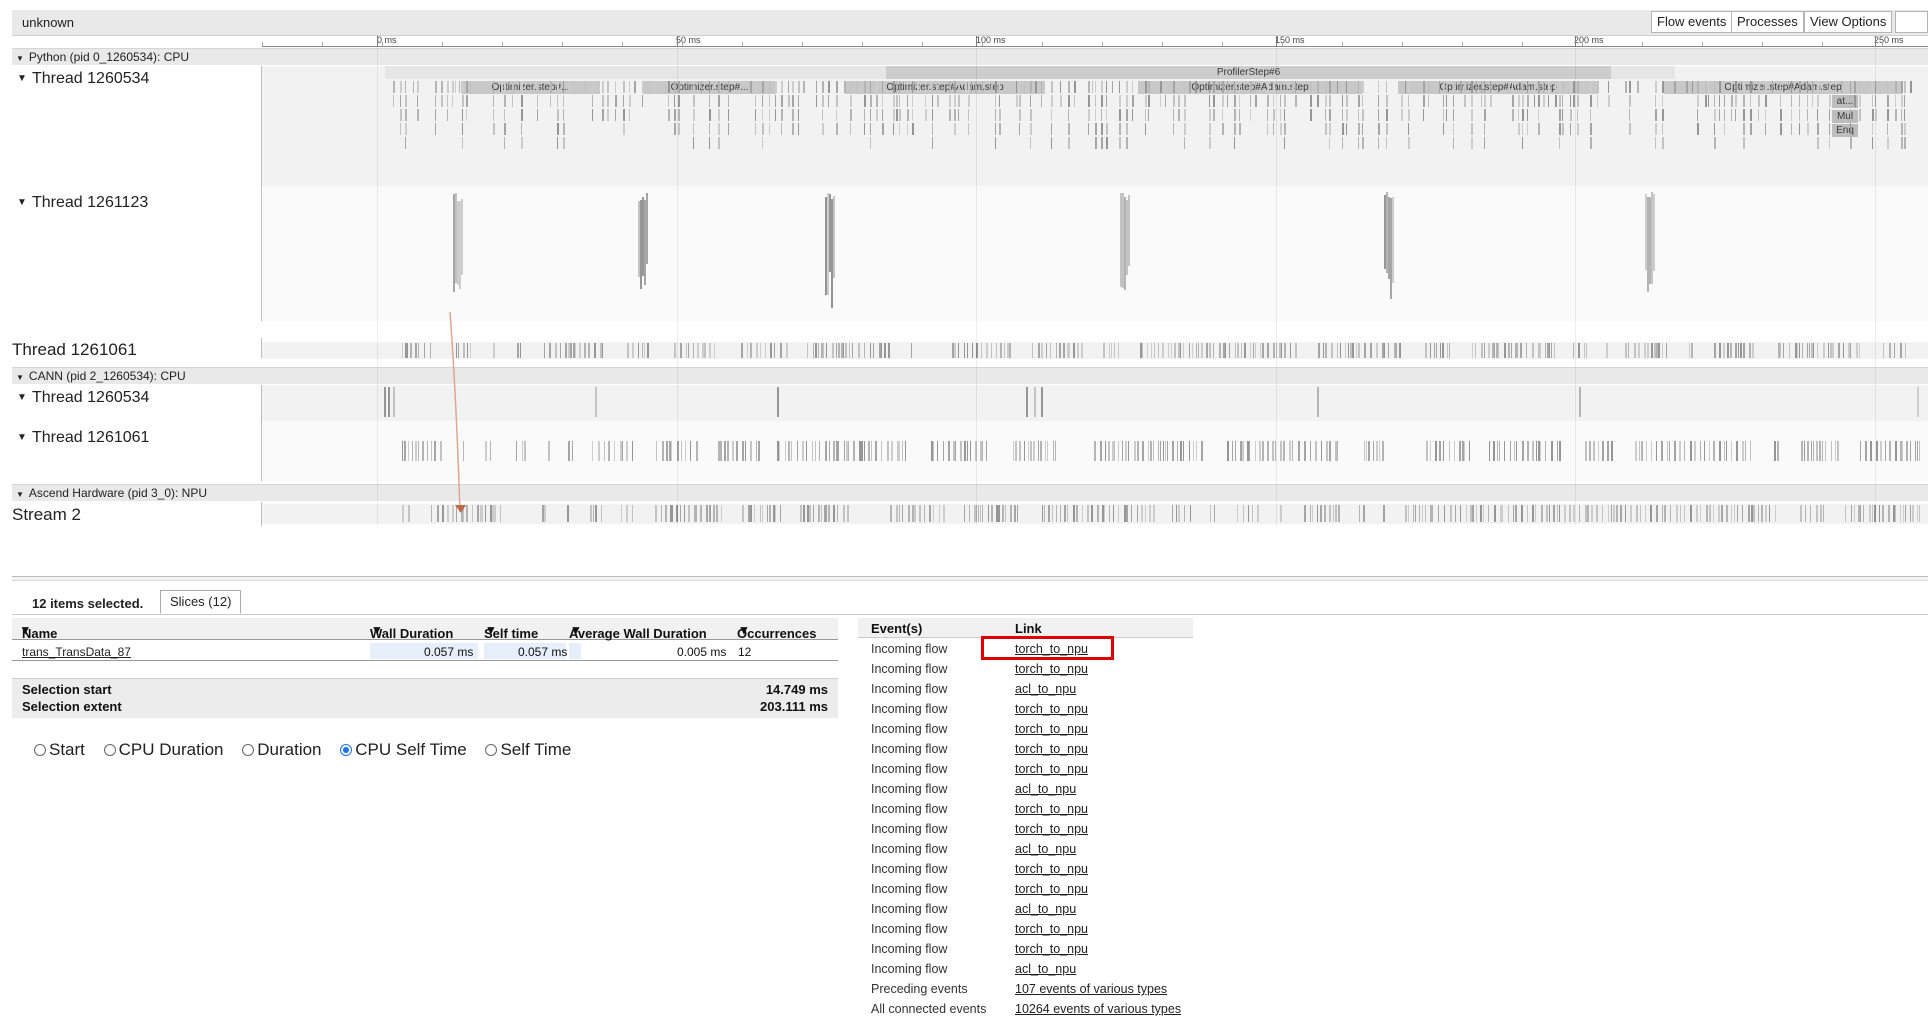 The image size is (1928, 1026). What do you see at coordinates (201, 602) in the screenshot?
I see `tab-slices: Slices (12)` at bounding box center [201, 602].